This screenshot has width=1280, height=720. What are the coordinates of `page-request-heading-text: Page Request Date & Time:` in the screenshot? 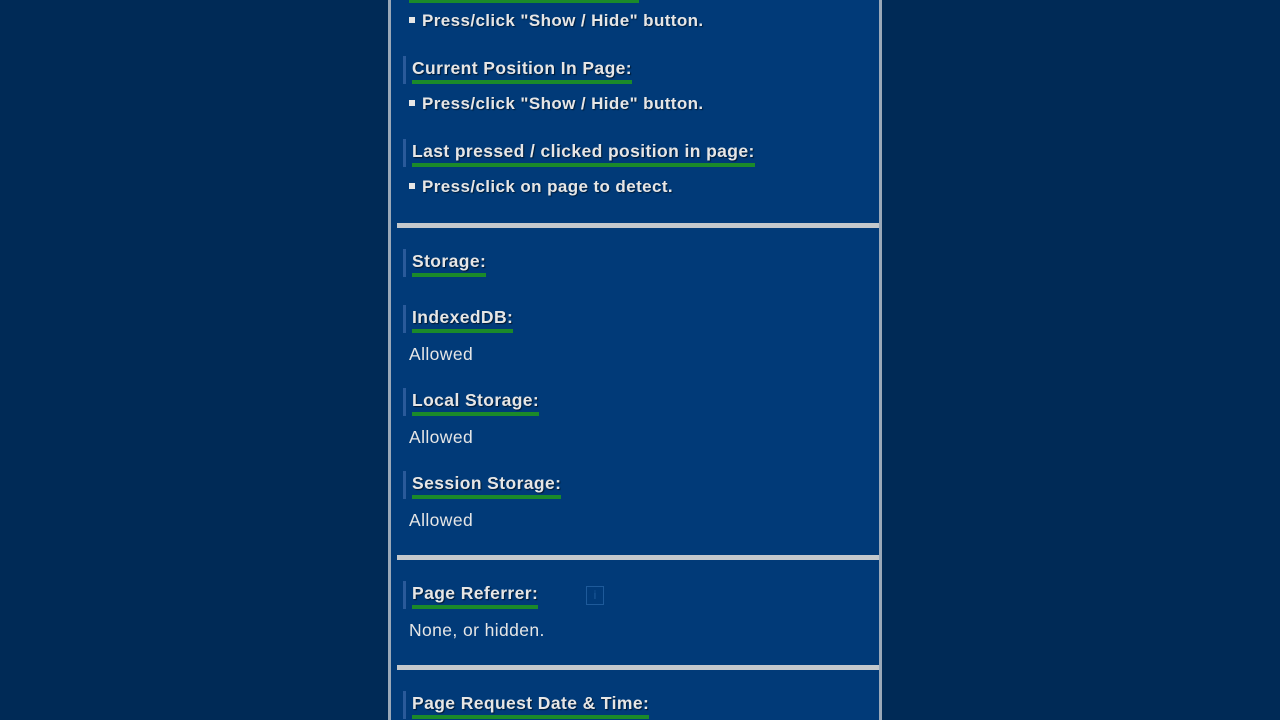 It's located at (531, 705).